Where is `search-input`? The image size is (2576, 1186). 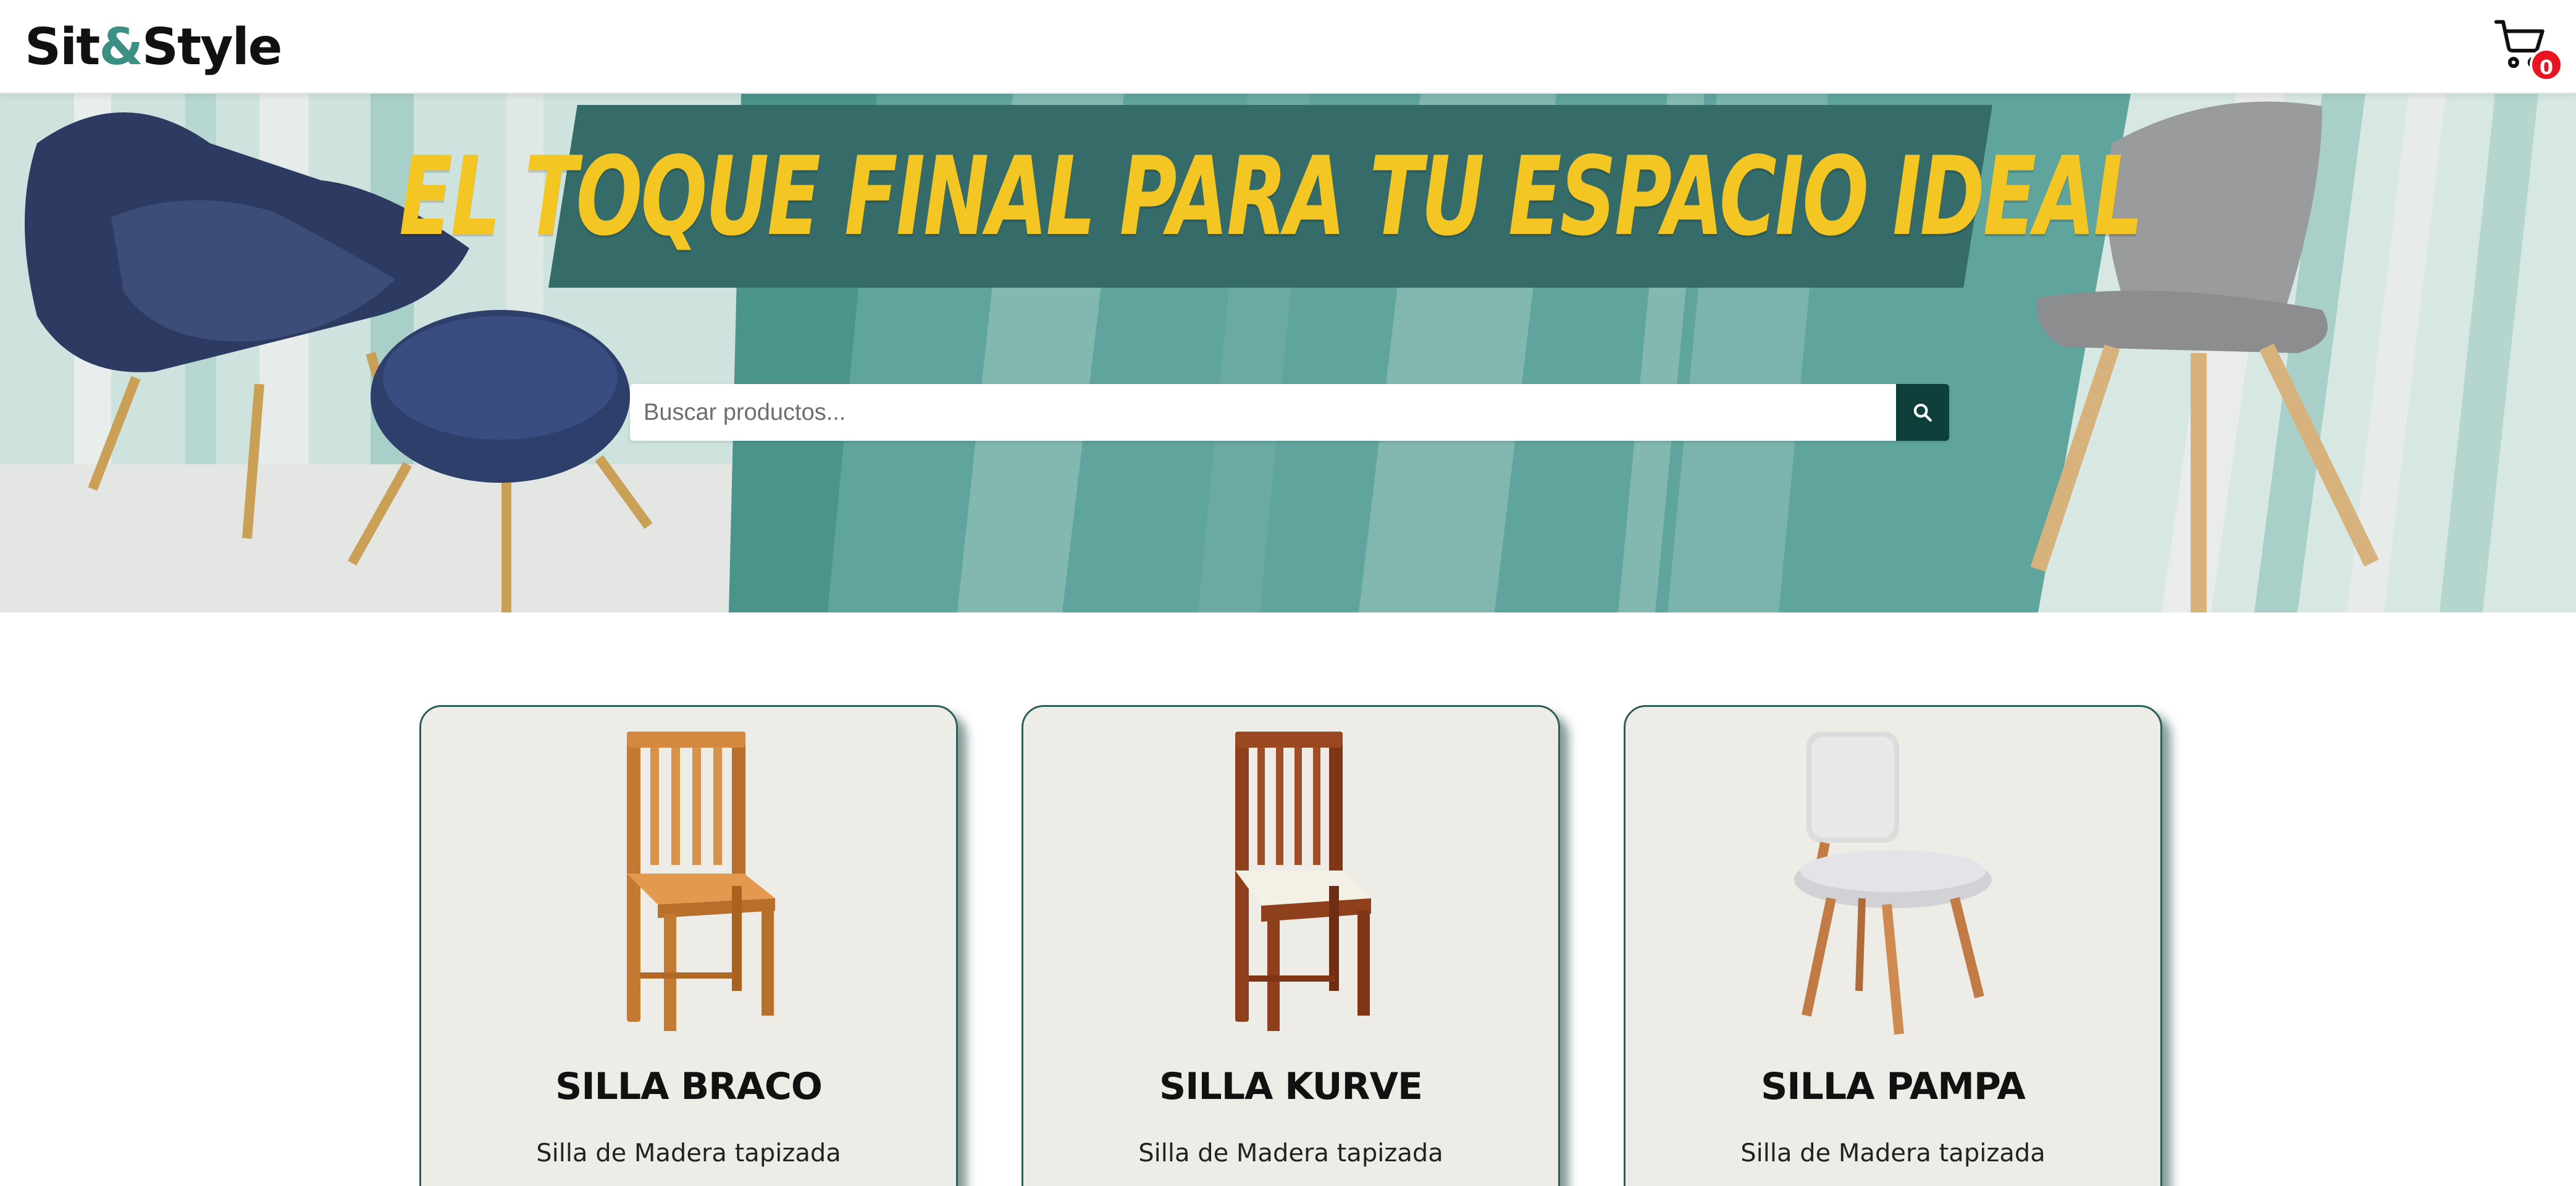
search-input is located at coordinates (1263, 412).